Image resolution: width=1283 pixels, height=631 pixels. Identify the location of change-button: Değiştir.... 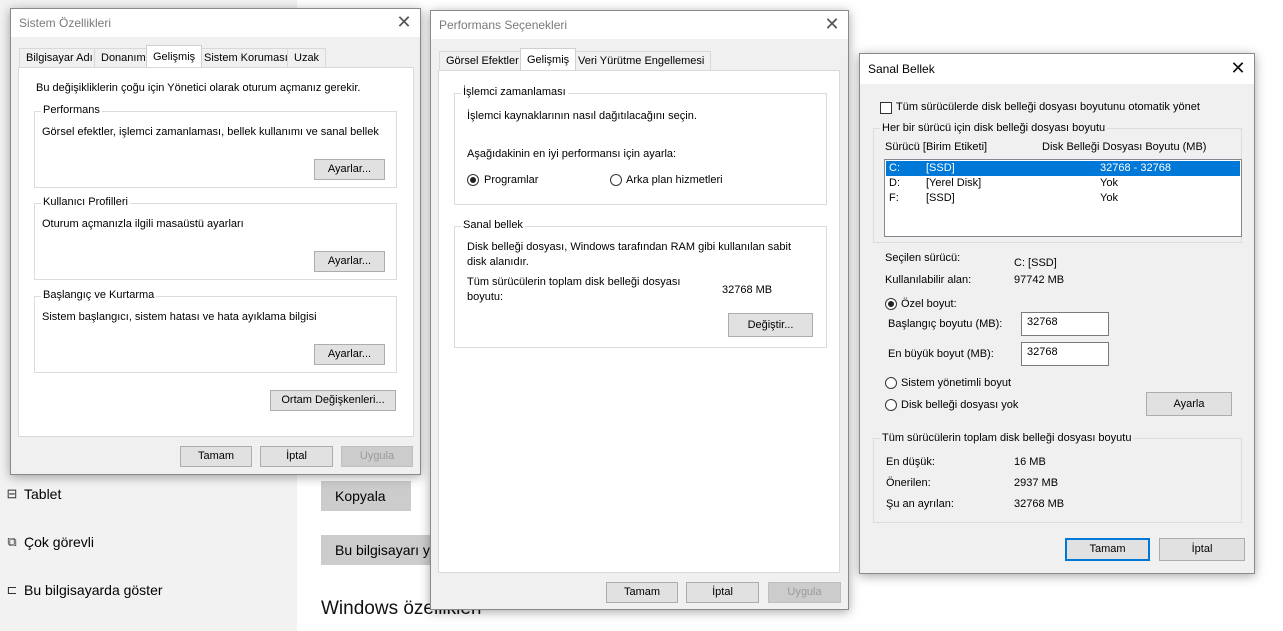
(770, 325).